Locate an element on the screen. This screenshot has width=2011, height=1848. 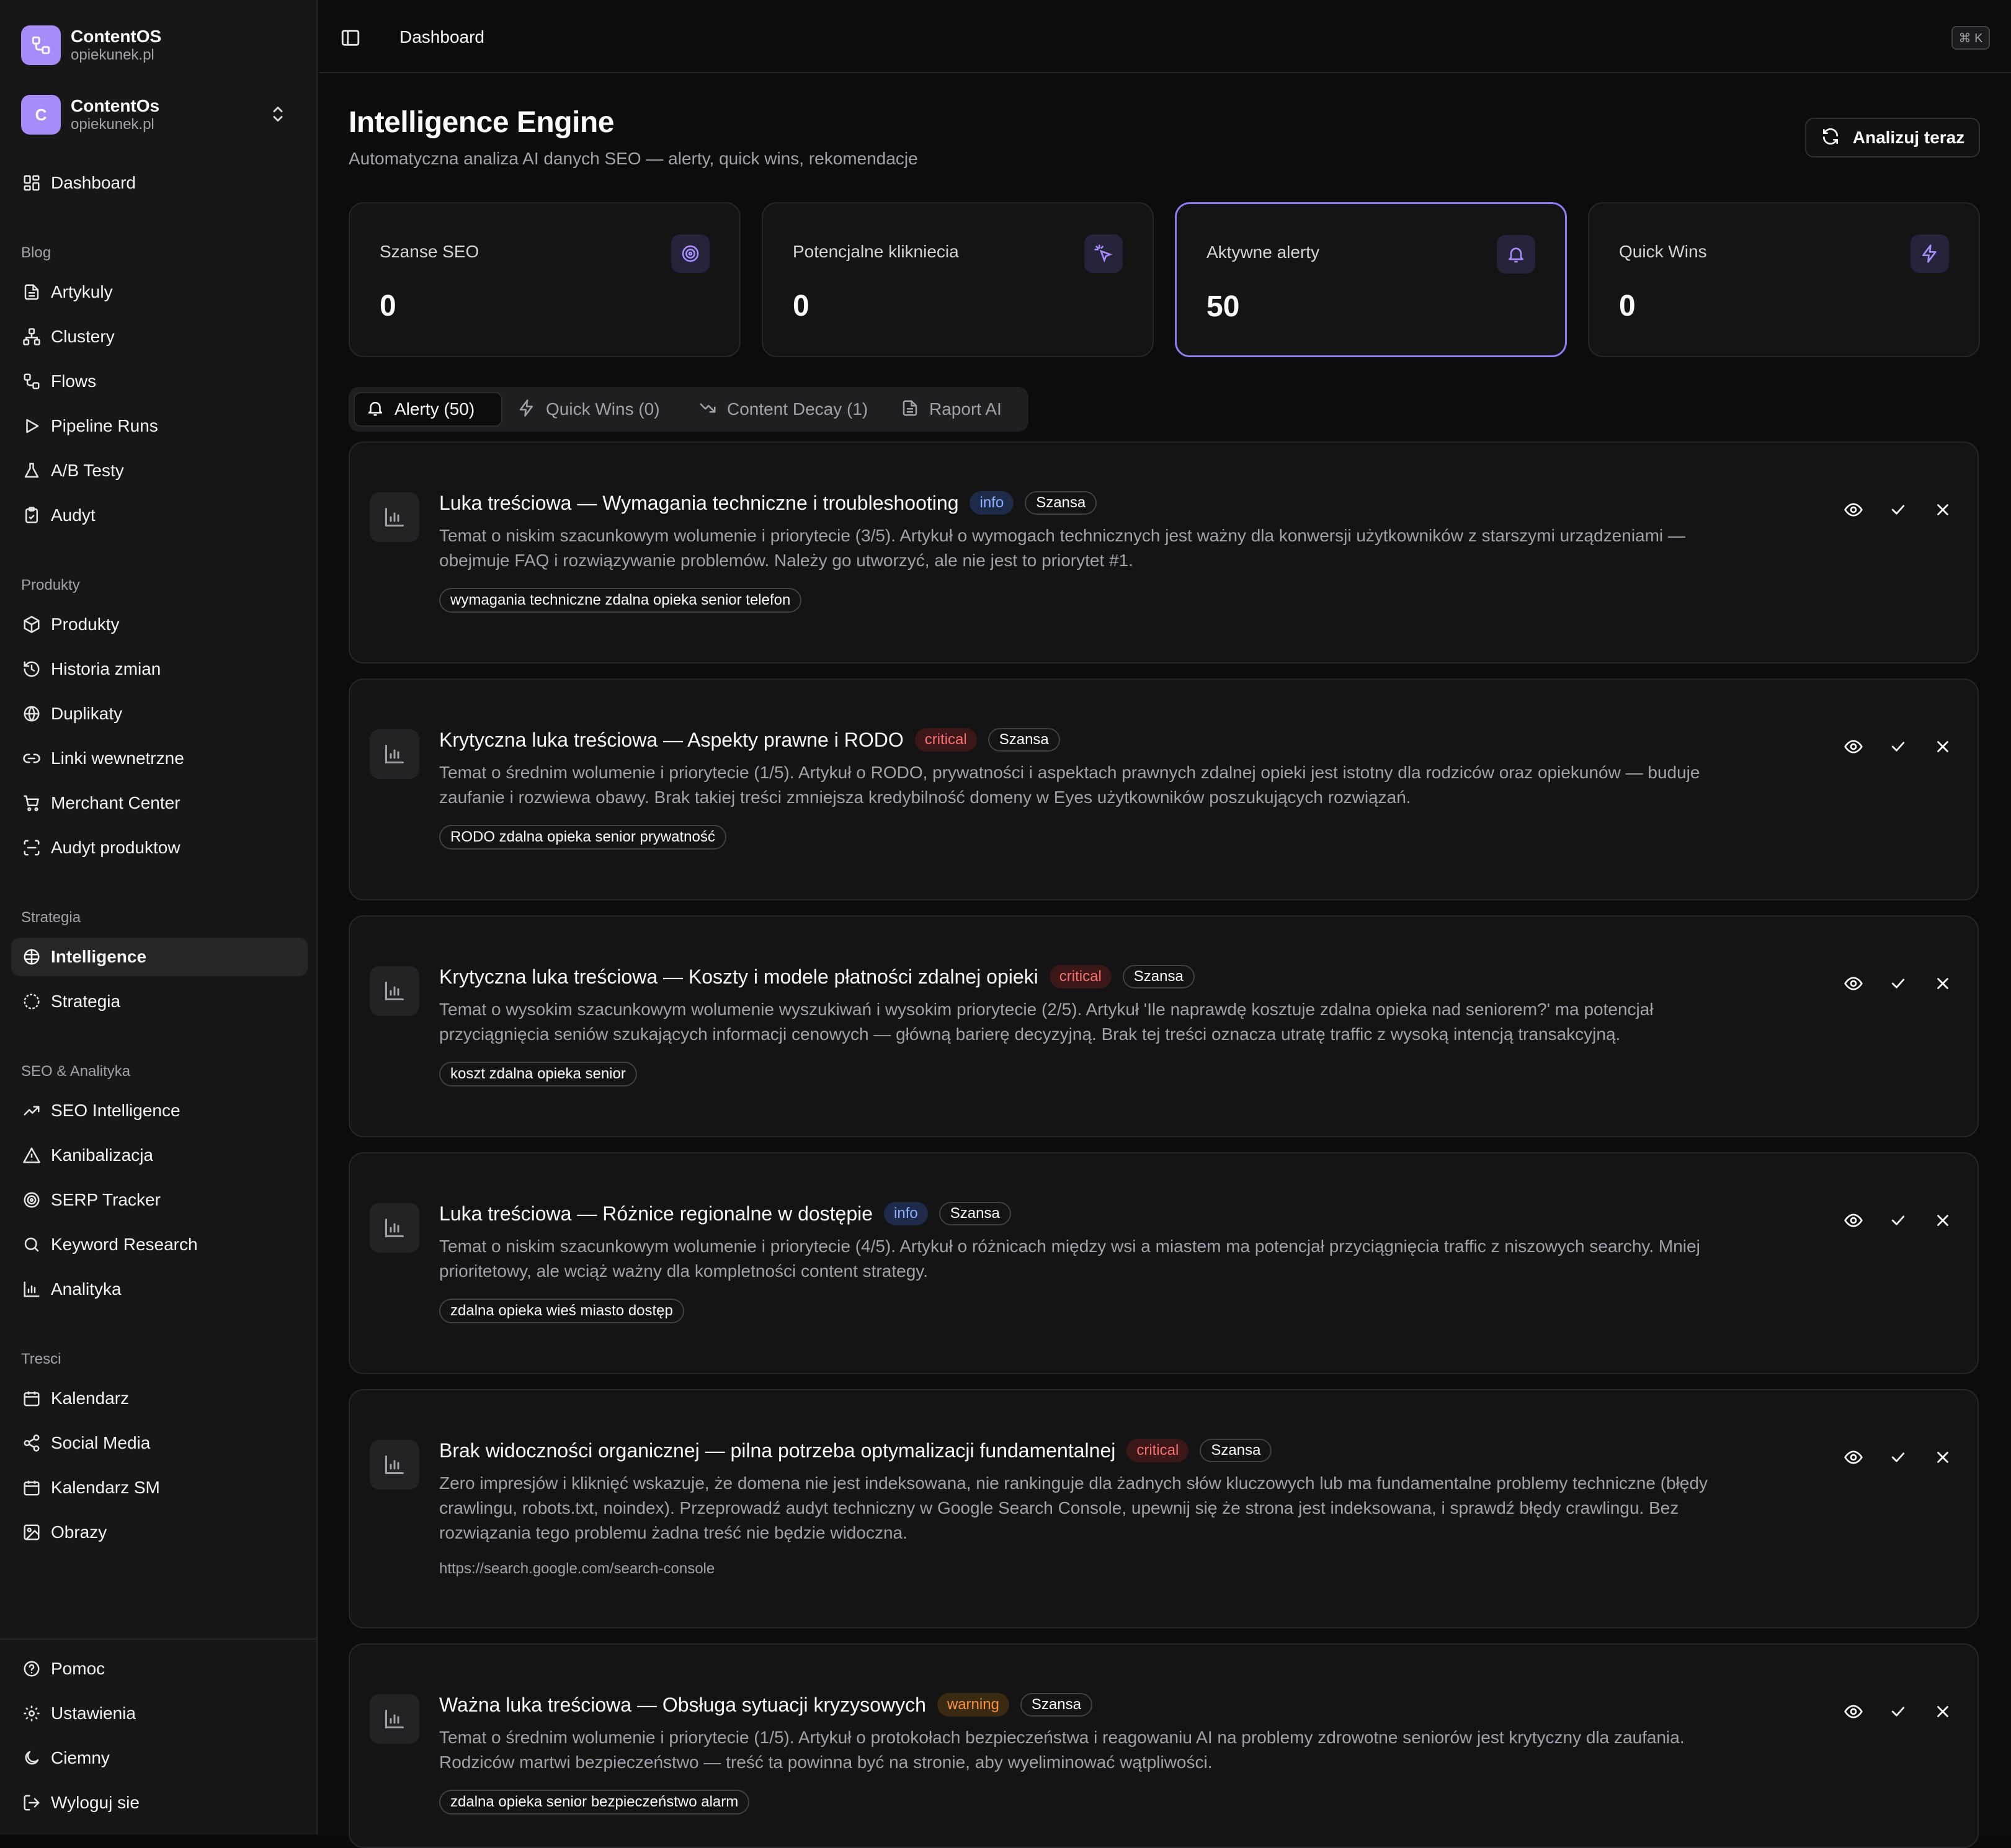
sidebar-item-linki-wewnetrzne: Linki wewnetrzne is located at coordinates (159, 758).